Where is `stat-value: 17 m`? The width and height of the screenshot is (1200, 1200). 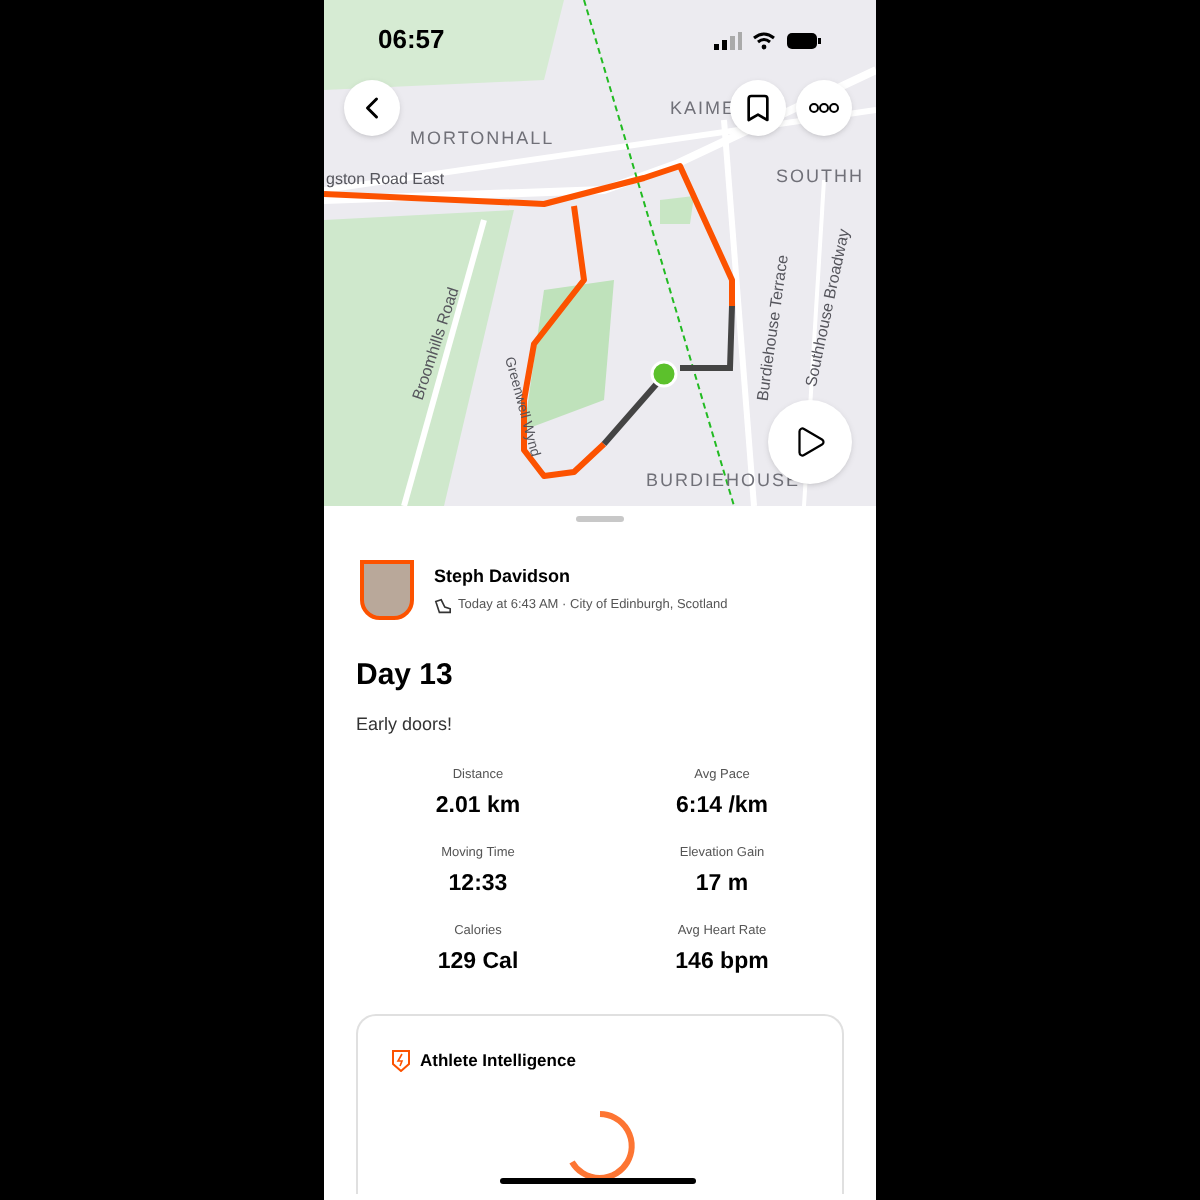
stat-value: 17 m is located at coordinates (722, 884).